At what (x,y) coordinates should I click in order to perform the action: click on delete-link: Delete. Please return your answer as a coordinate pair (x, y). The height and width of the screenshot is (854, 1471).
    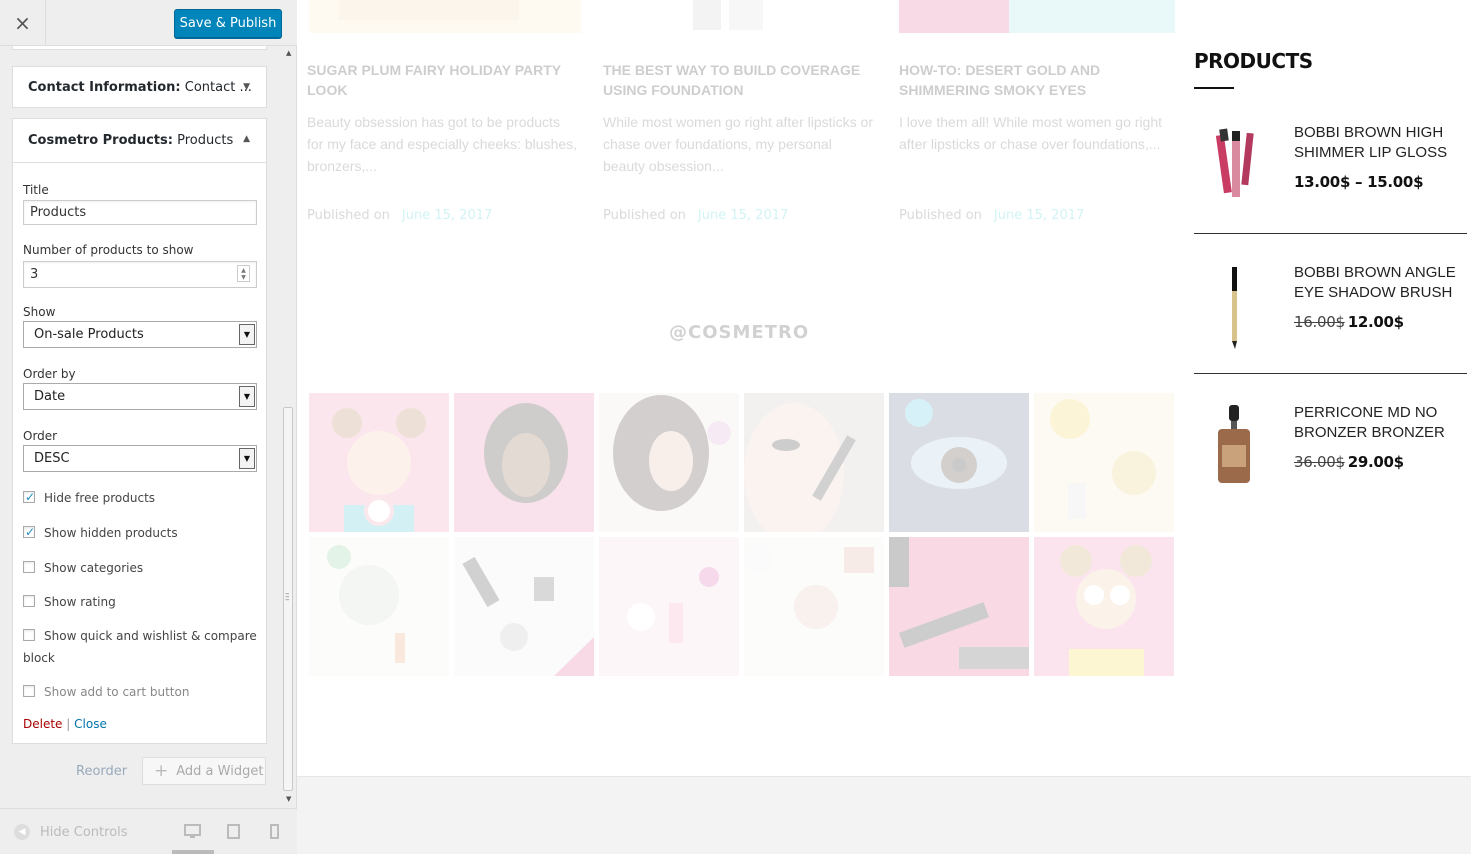
    Looking at the image, I should click on (42, 724).